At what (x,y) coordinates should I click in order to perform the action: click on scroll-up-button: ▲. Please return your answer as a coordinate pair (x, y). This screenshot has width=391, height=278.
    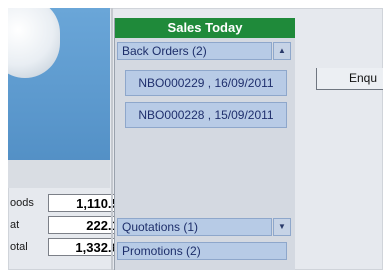
    Looking at the image, I should click on (282, 51).